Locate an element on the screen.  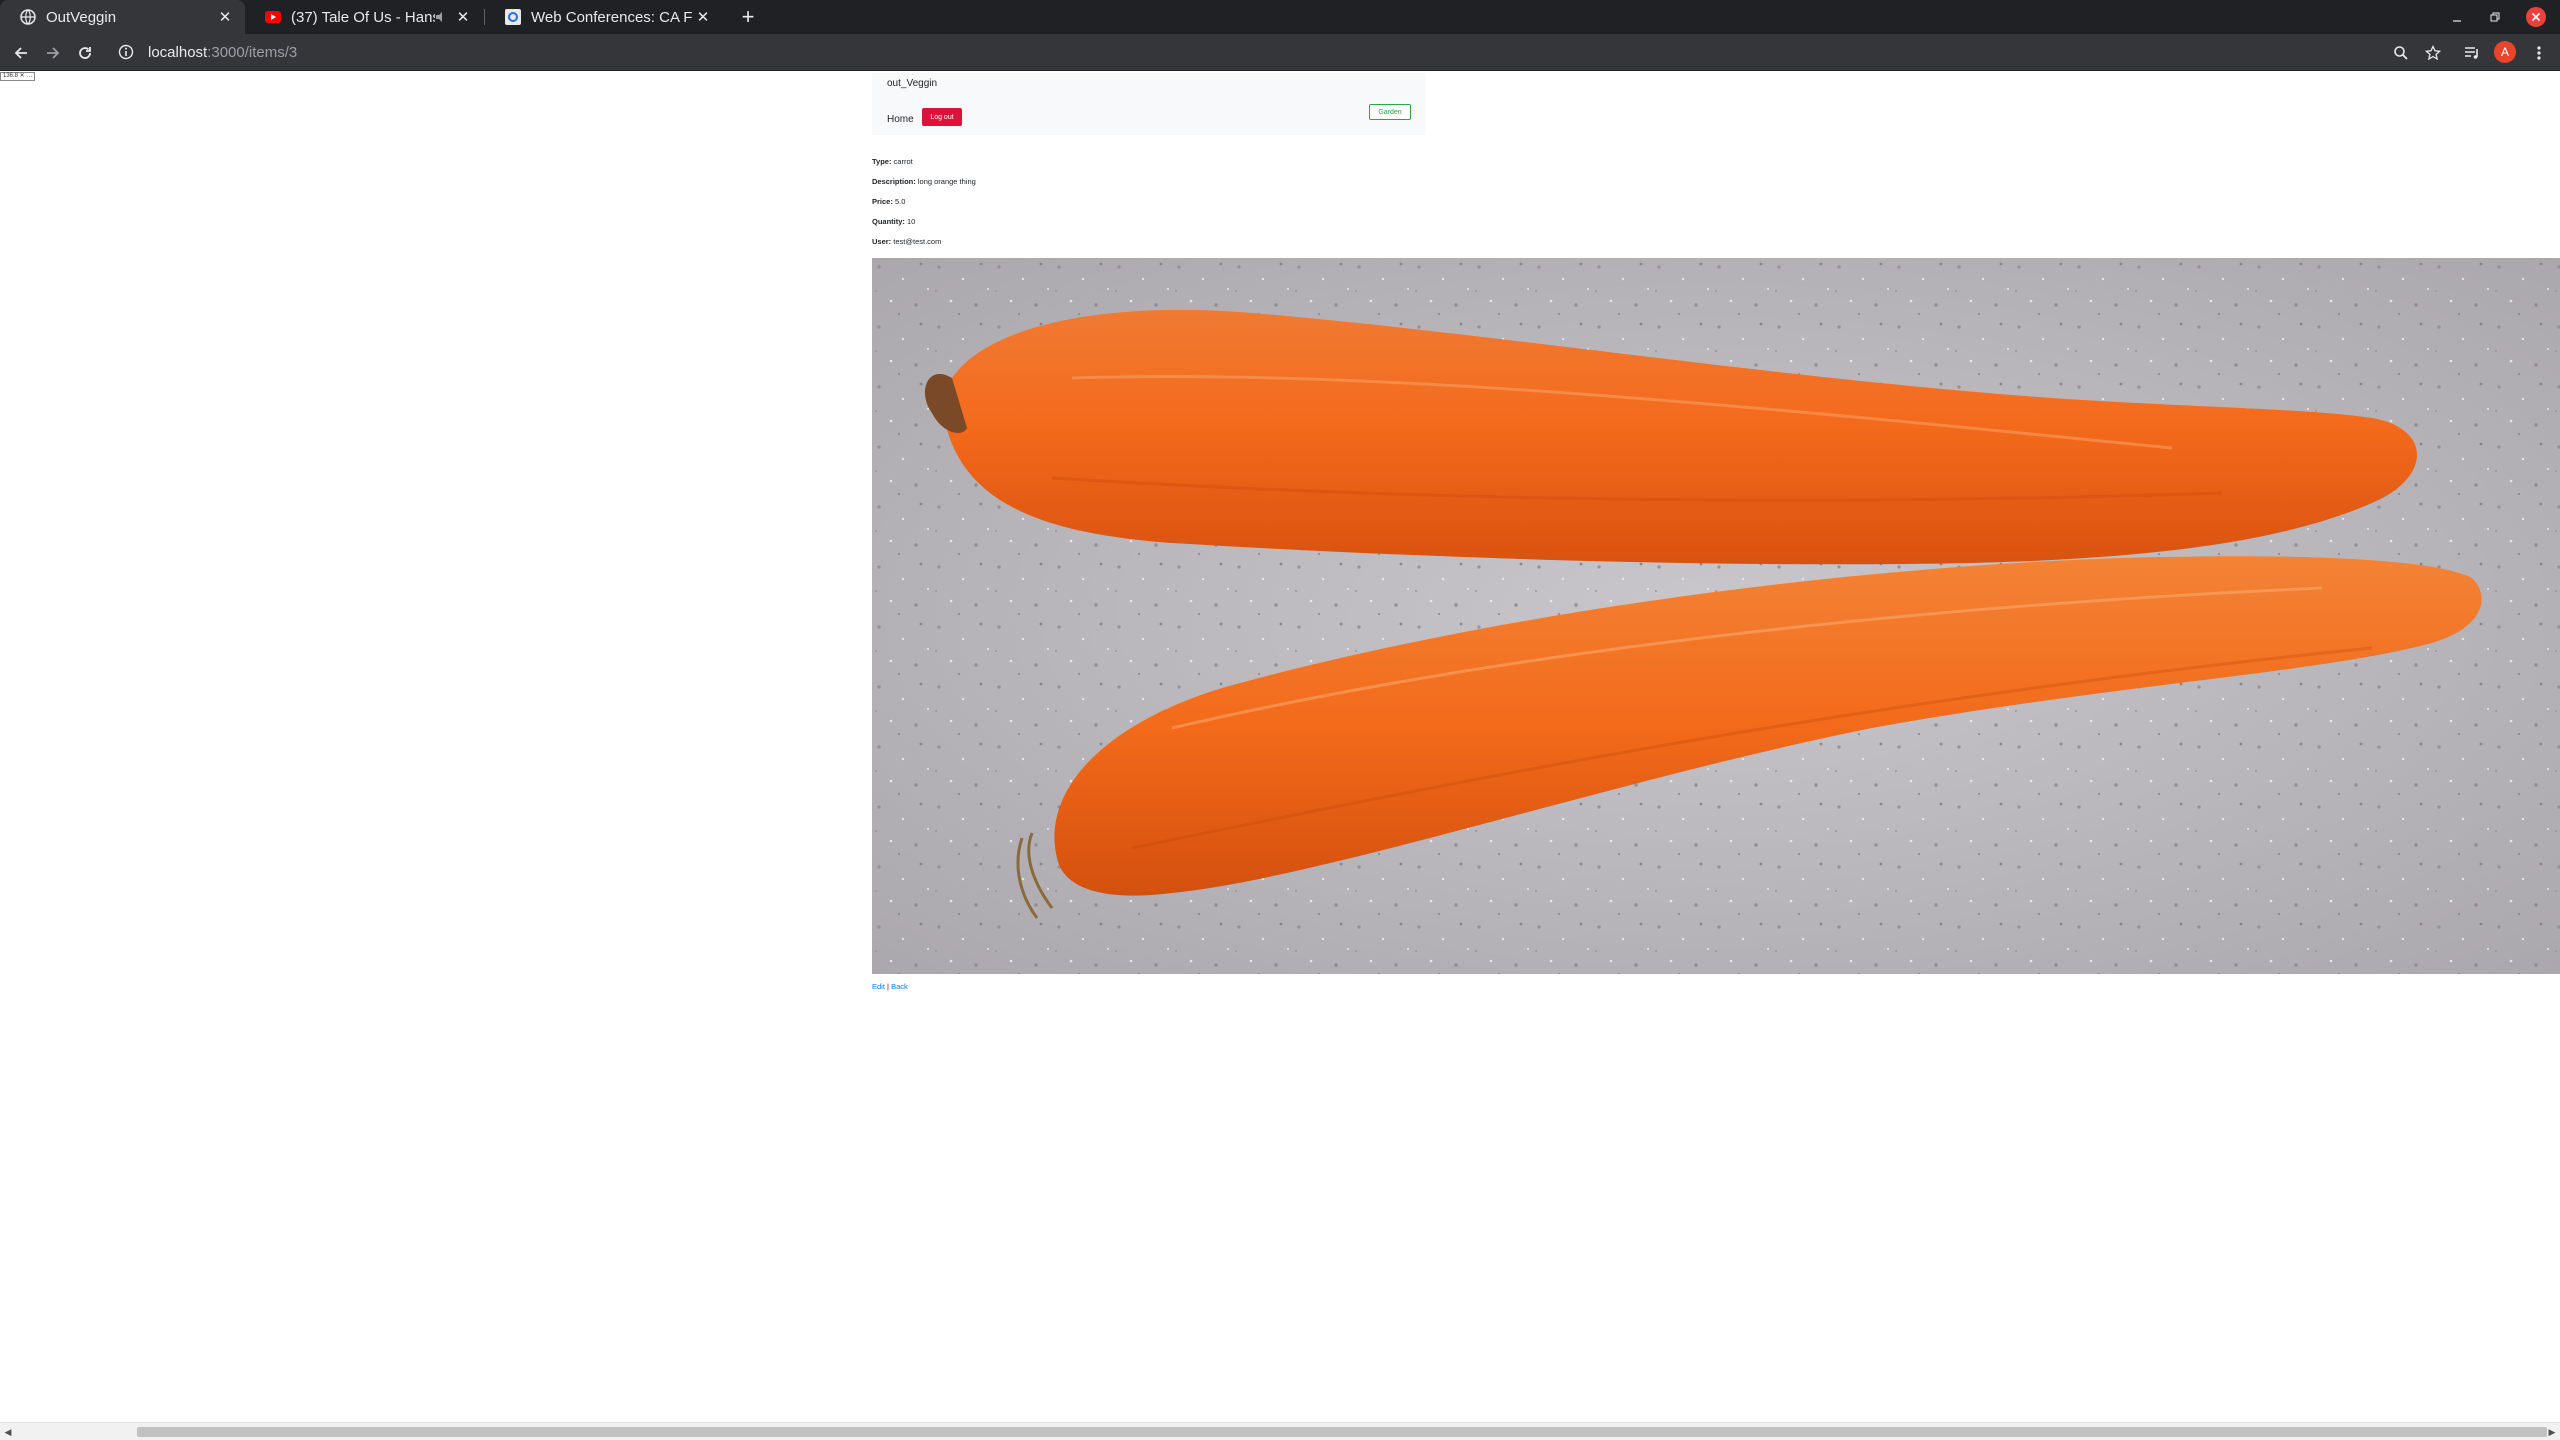
tab-youtube: (37) Tale Of Us - Hans Z ✕ is located at coordinates (364, 17).